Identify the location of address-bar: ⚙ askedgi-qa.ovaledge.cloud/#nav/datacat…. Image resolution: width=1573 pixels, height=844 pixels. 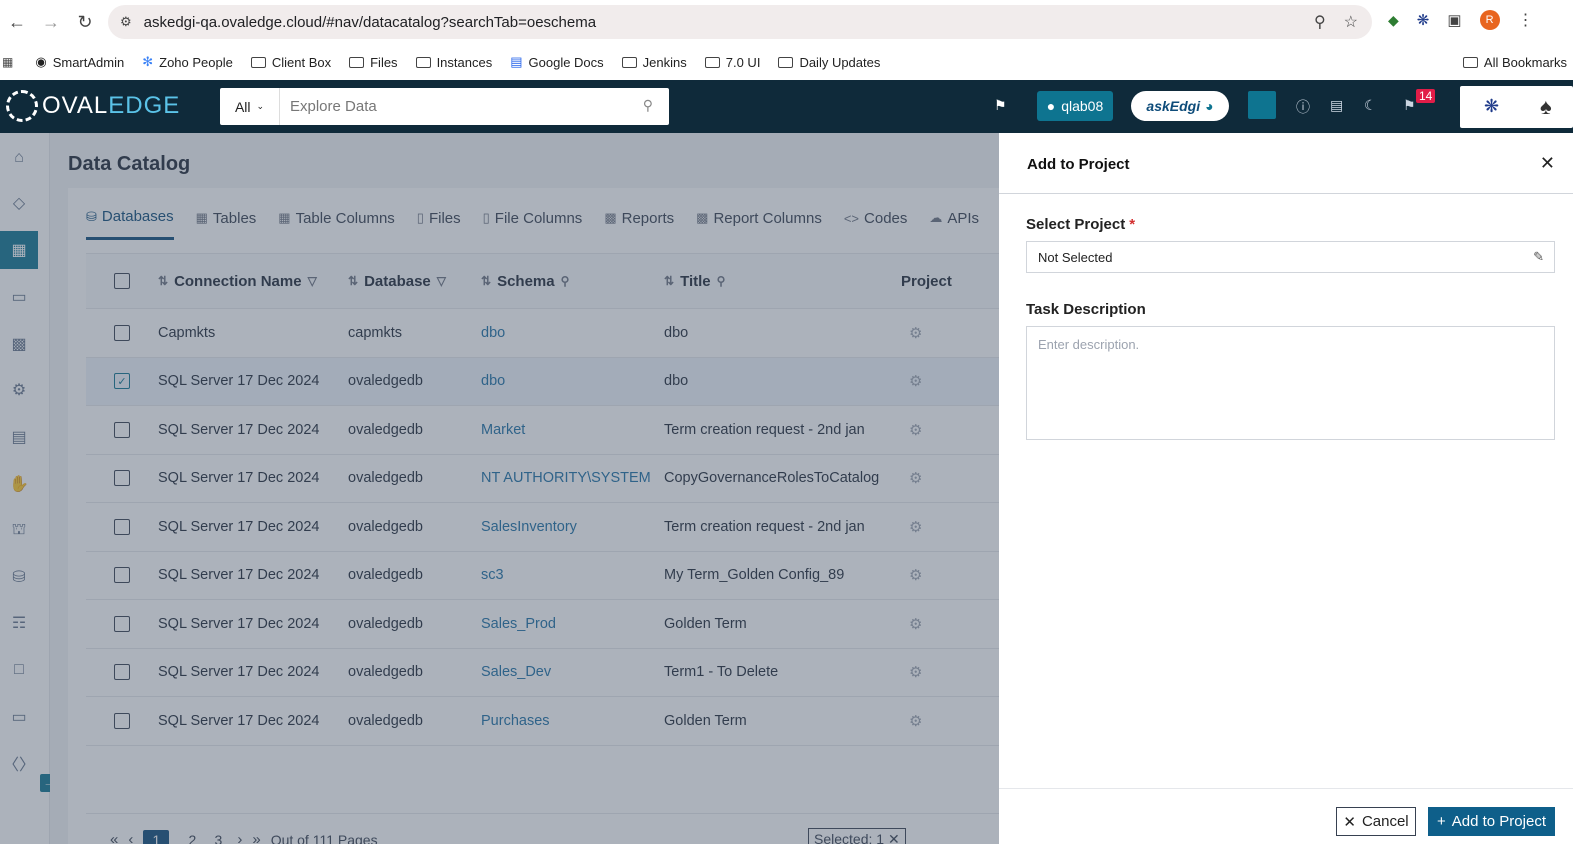
(740, 22).